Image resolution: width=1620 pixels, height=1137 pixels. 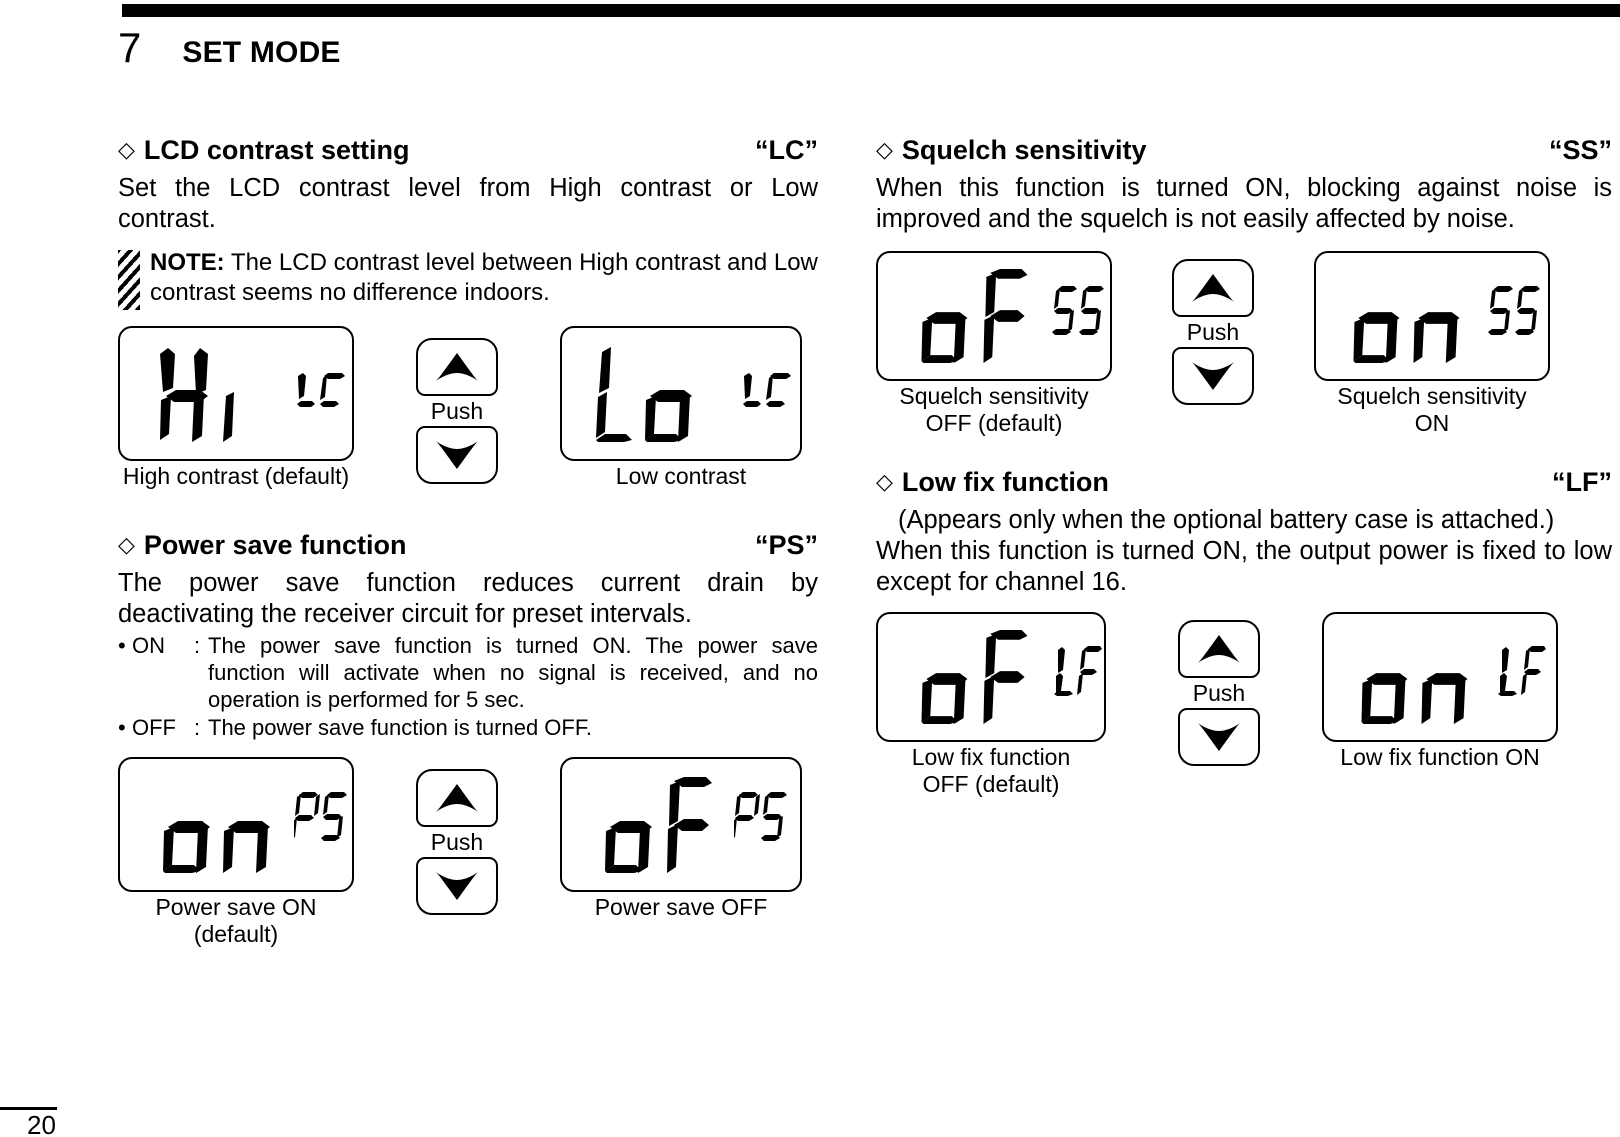 What do you see at coordinates (184, 394) in the screenshot?
I see `segment-char-H` at bounding box center [184, 394].